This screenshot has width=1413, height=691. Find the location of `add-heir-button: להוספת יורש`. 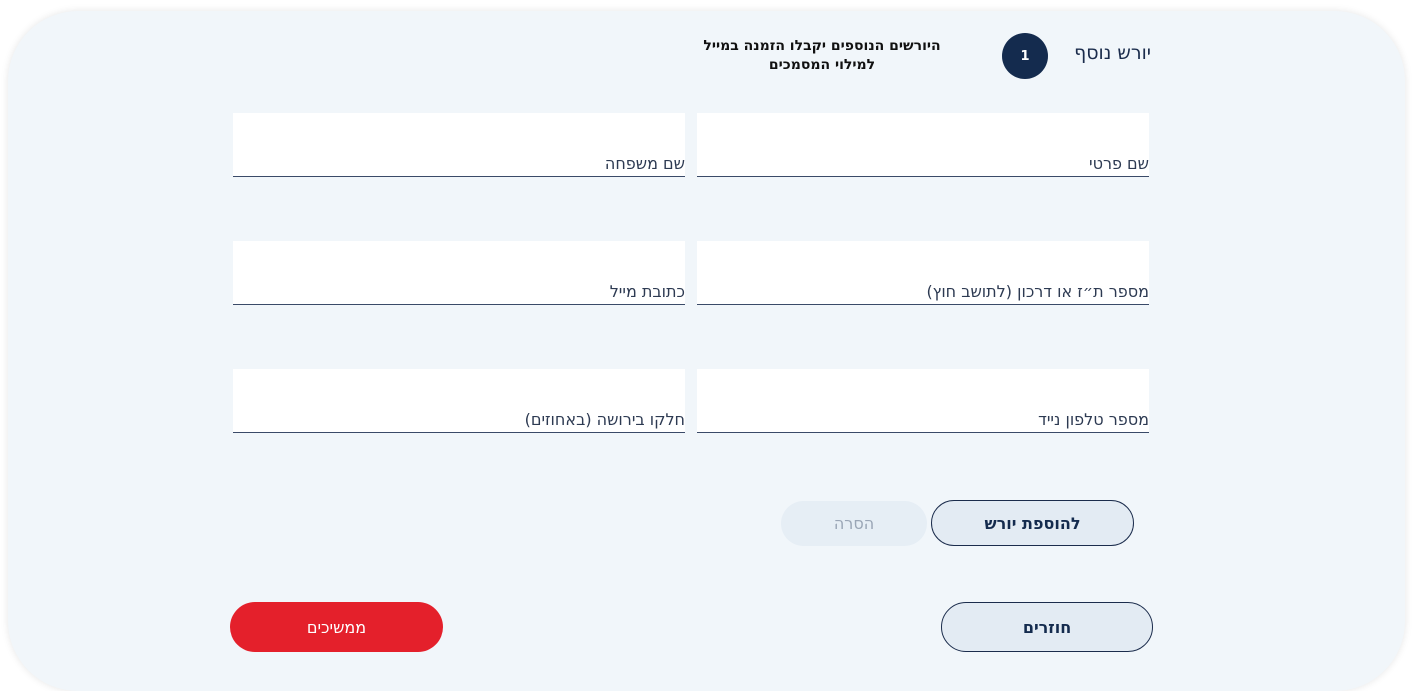

add-heir-button: להוספת יורש is located at coordinates (1032, 523).